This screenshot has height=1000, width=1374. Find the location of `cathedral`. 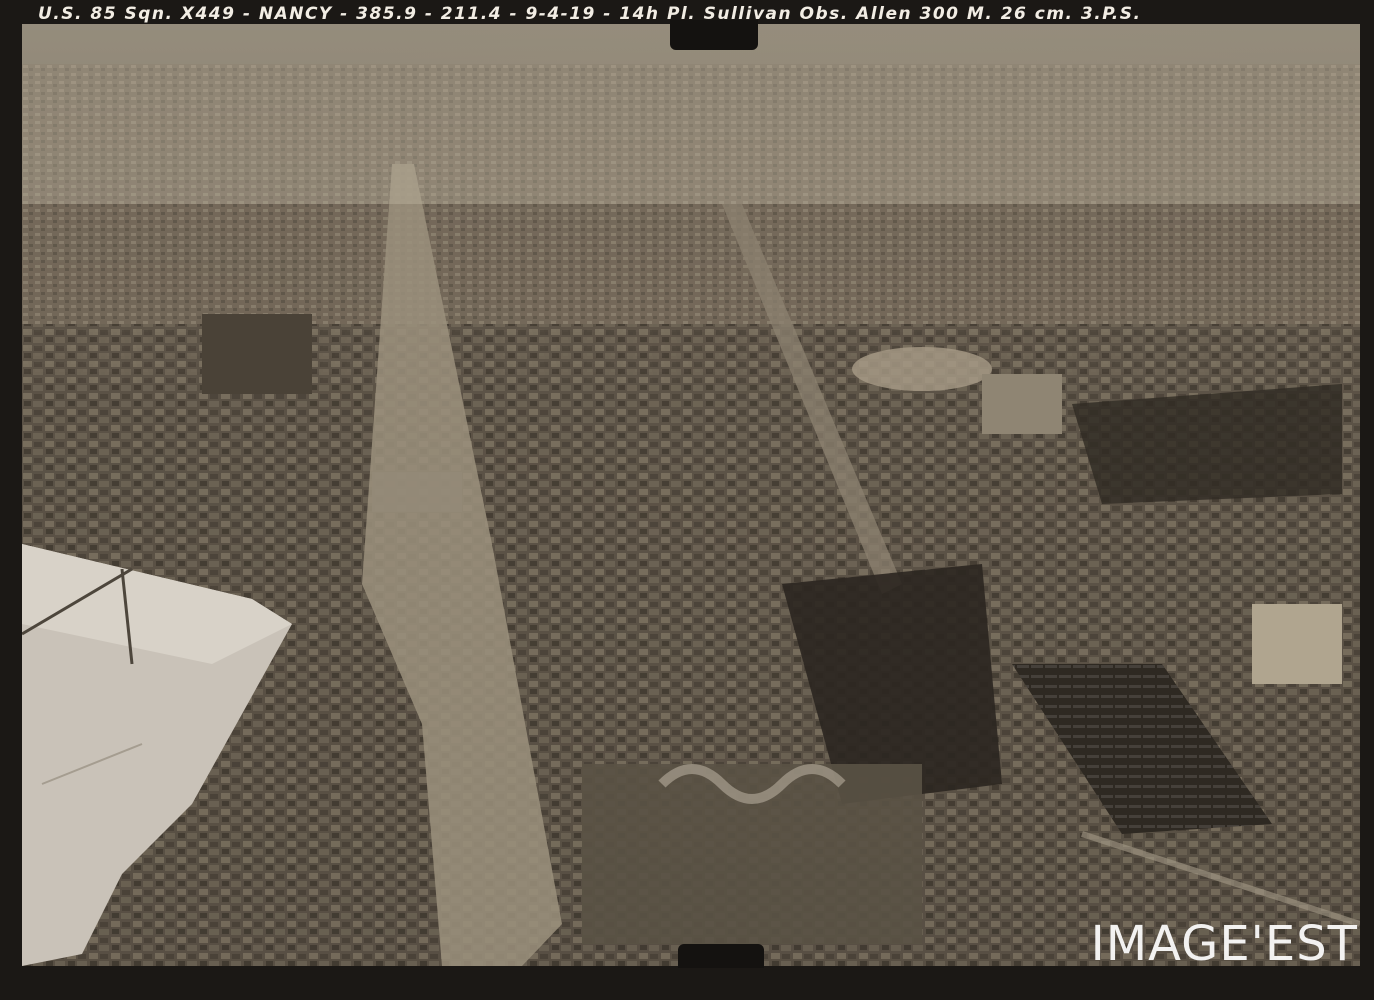

cathedral is located at coordinates (257, 354).